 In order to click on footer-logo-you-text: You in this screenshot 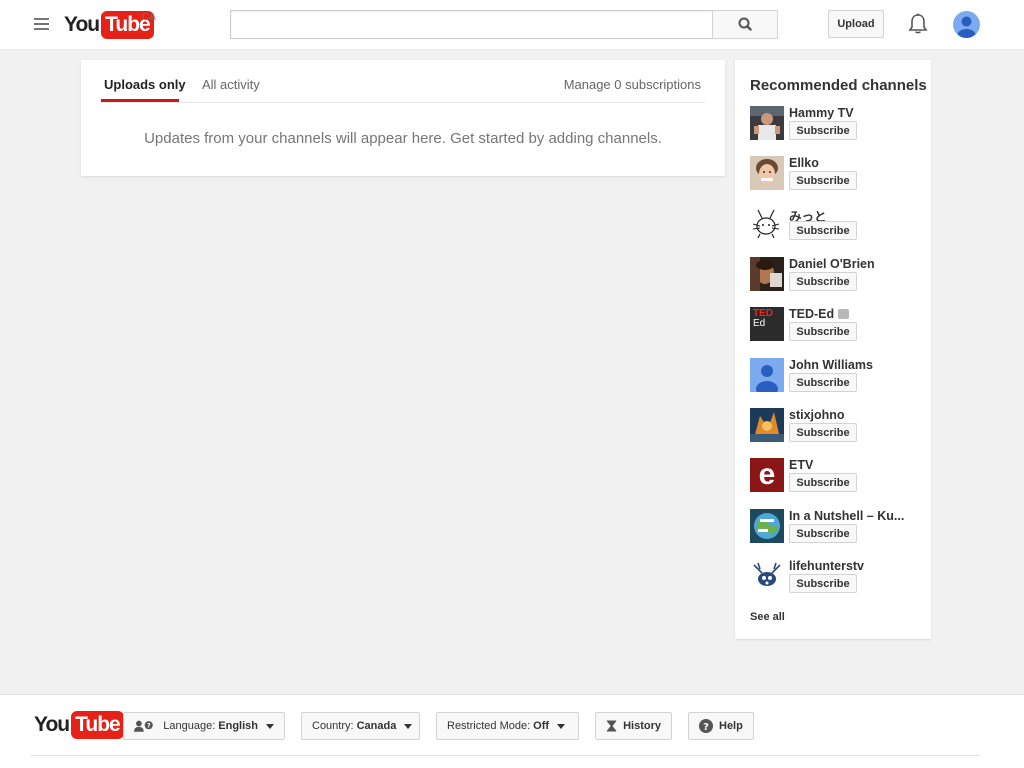, I will do `click(52, 724)`.